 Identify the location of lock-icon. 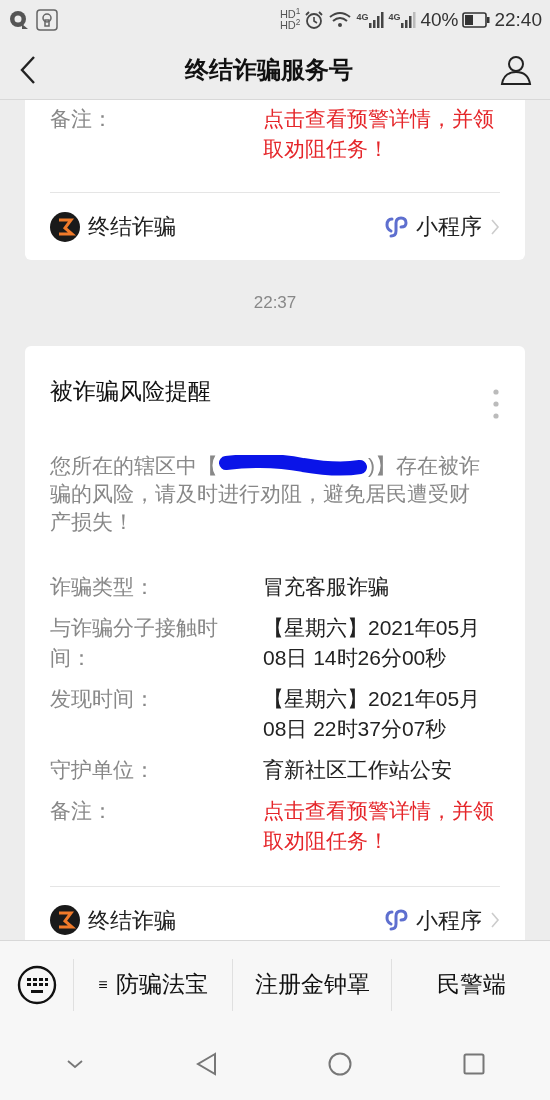
(47, 20).